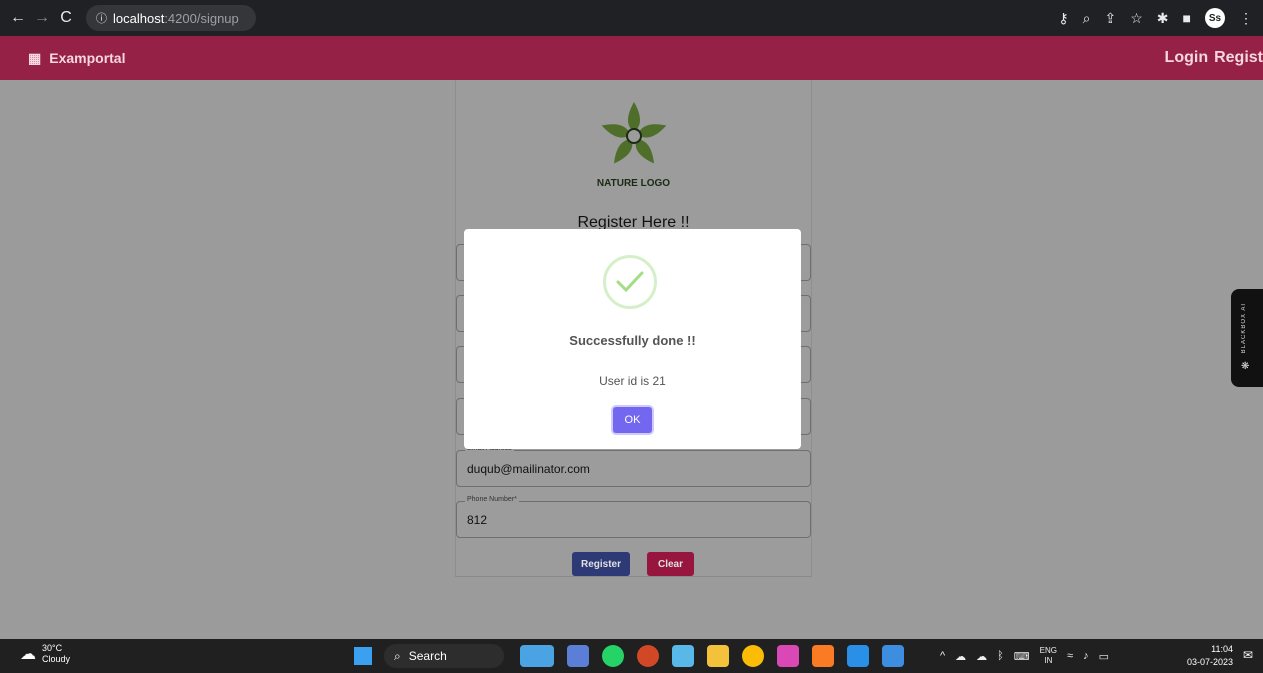 This screenshot has width=1263, height=673. Describe the element at coordinates (613, 656) in the screenshot. I see `whatsapp-icon` at that location.